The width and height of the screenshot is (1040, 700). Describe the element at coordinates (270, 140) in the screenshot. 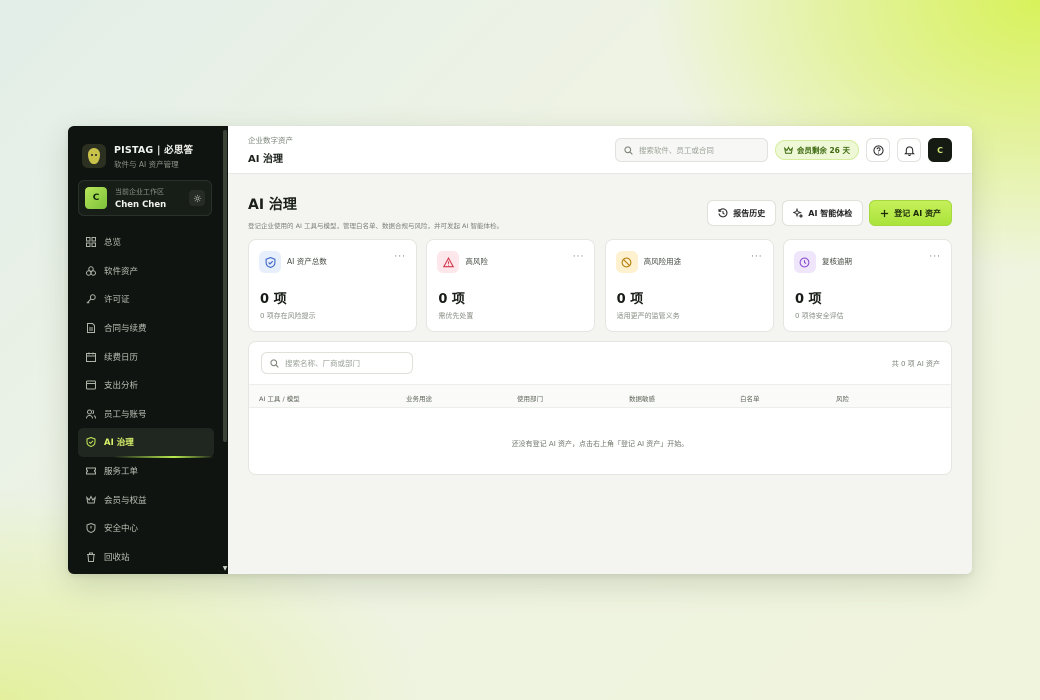

I see `breadcrumb: 企业数字资产` at that location.